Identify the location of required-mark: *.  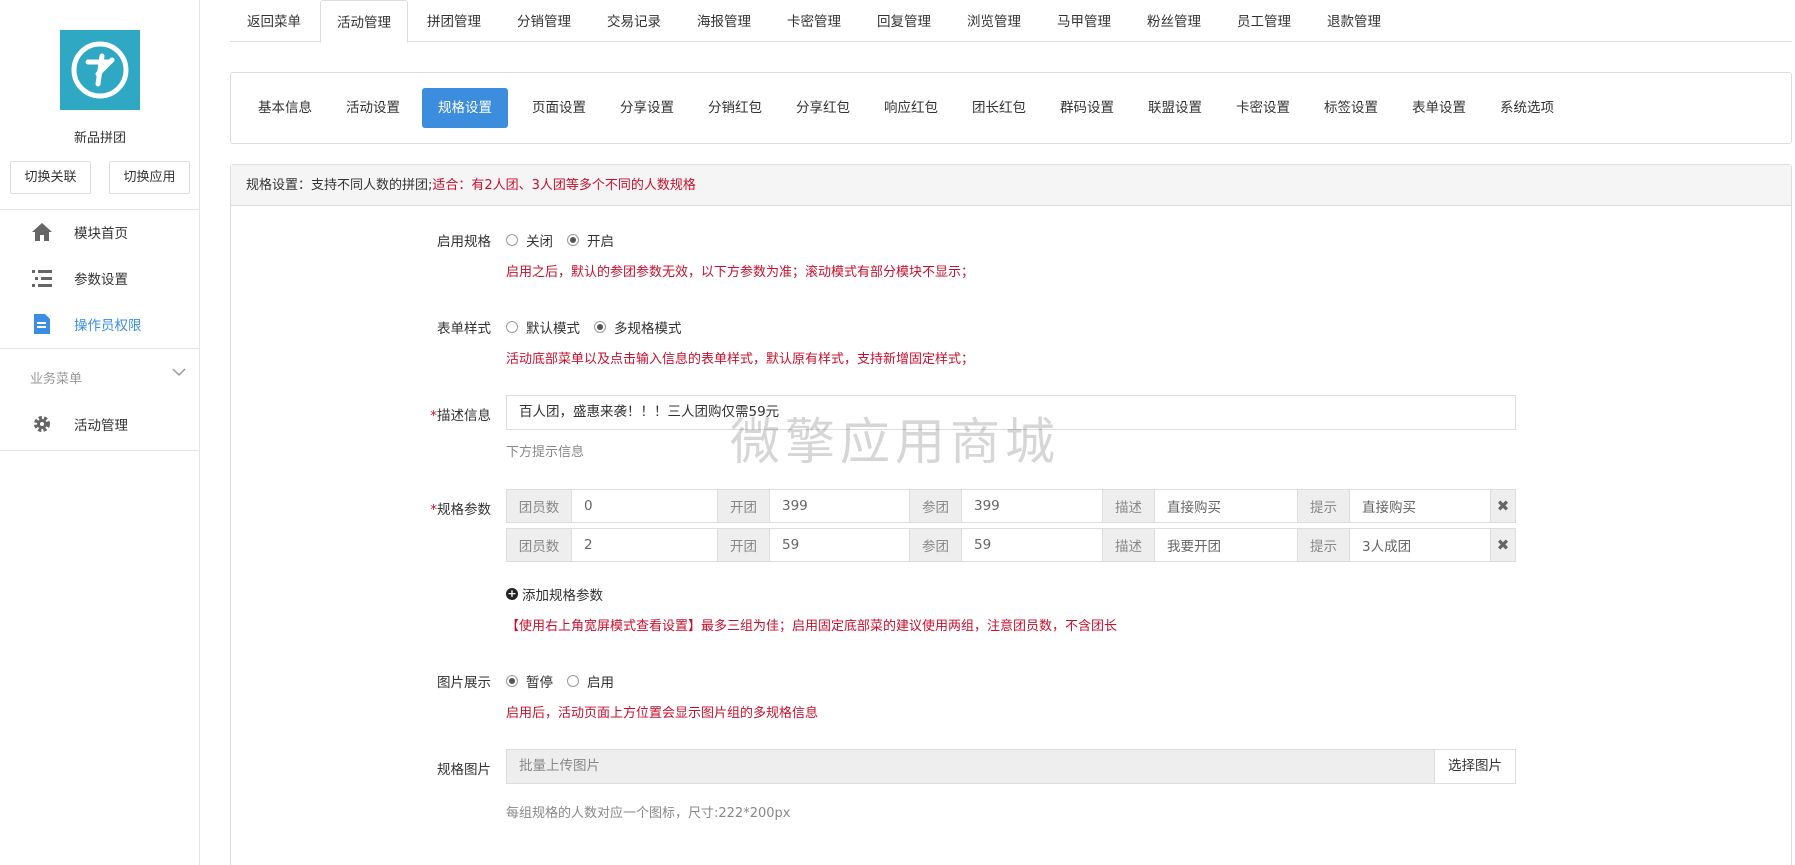
(433, 416).